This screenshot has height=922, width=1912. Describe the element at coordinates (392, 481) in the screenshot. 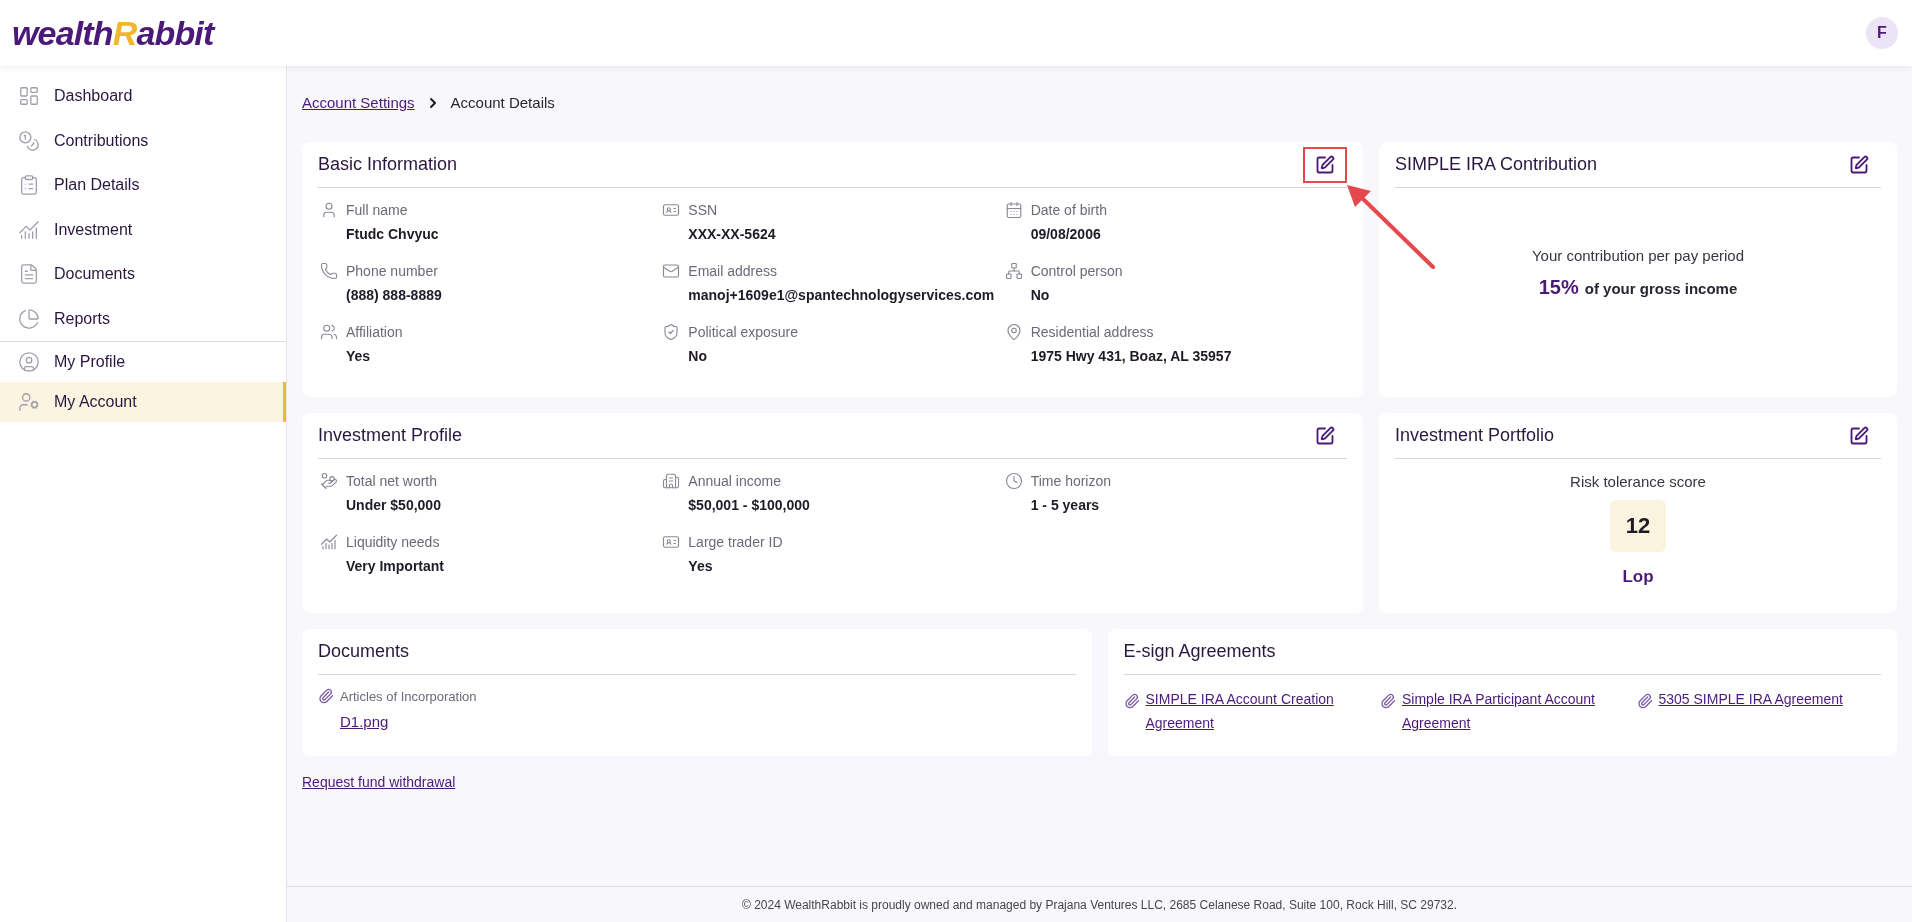

I see `field-label: Total net worth` at that location.